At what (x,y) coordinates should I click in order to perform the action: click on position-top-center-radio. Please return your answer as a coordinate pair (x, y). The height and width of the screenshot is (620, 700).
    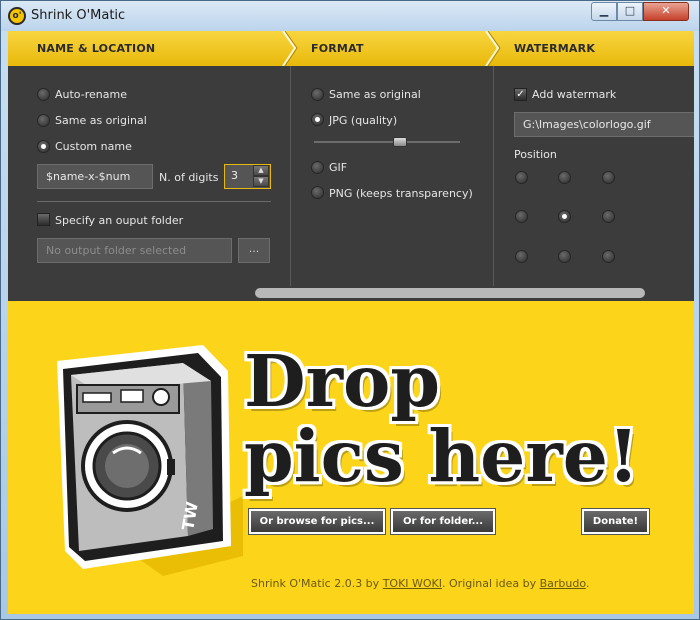
    Looking at the image, I should click on (564, 177).